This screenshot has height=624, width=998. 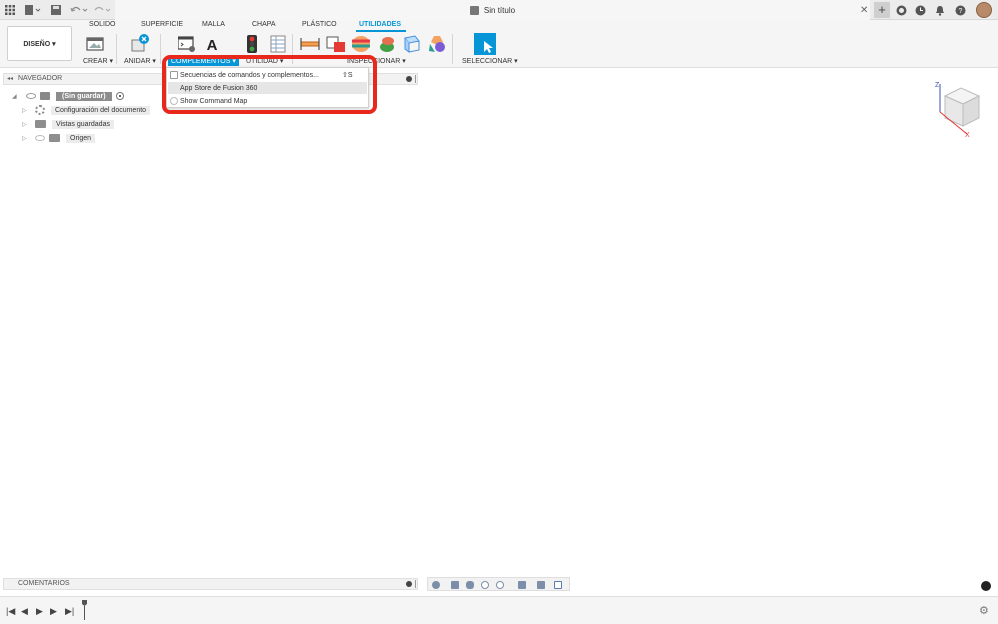 What do you see at coordinates (470, 585) in the screenshot?
I see `pan-icon` at bounding box center [470, 585].